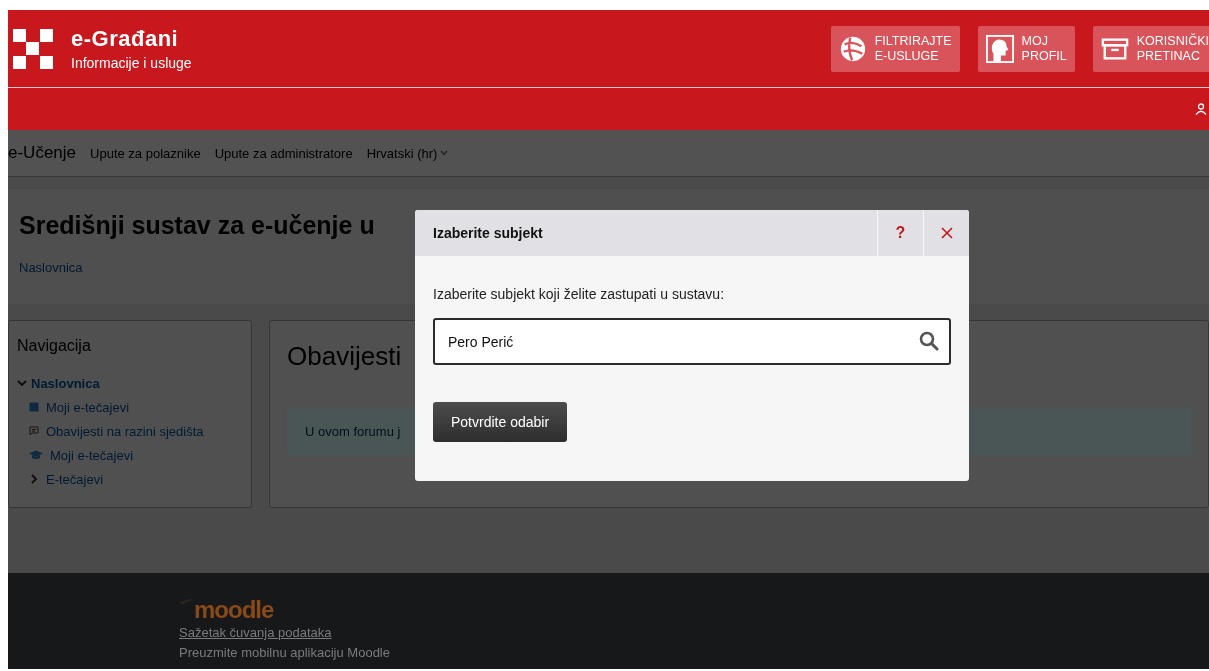 This screenshot has height=671, width=1209. I want to click on footer-link: Preuzmite mobilnu aplikaciju Moodle, so click(694, 652).